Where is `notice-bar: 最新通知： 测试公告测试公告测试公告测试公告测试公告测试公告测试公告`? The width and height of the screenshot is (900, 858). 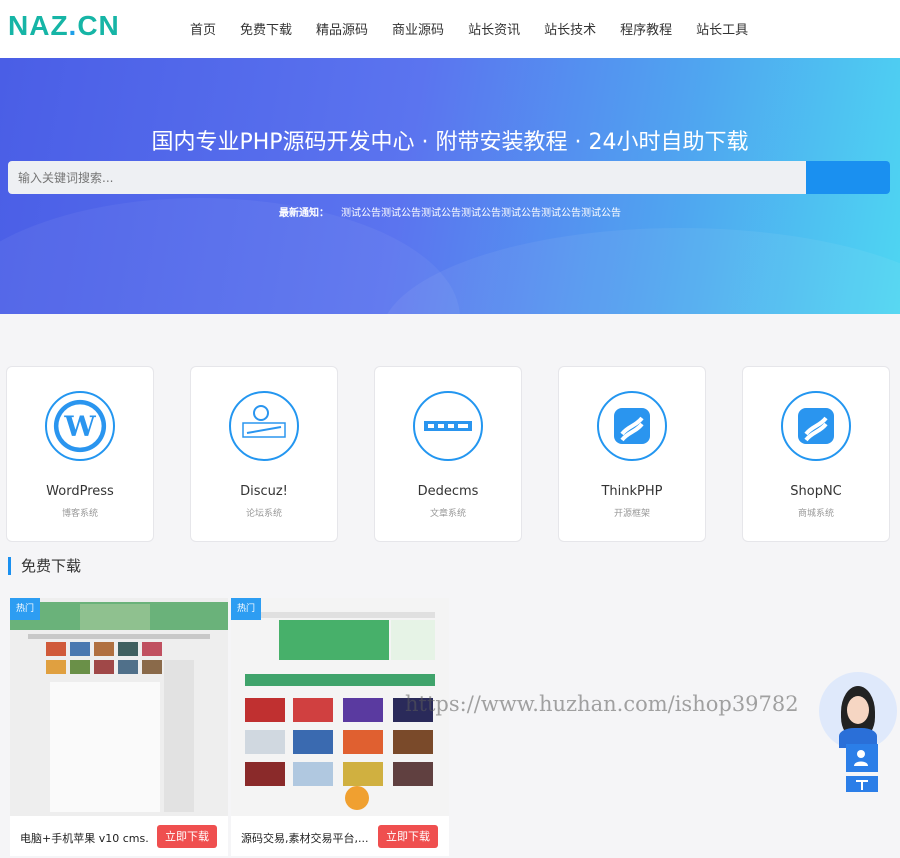 notice-bar: 最新通知： 测试公告测试公告测试公告测试公告测试公告测试公告测试公告 is located at coordinates (450, 211).